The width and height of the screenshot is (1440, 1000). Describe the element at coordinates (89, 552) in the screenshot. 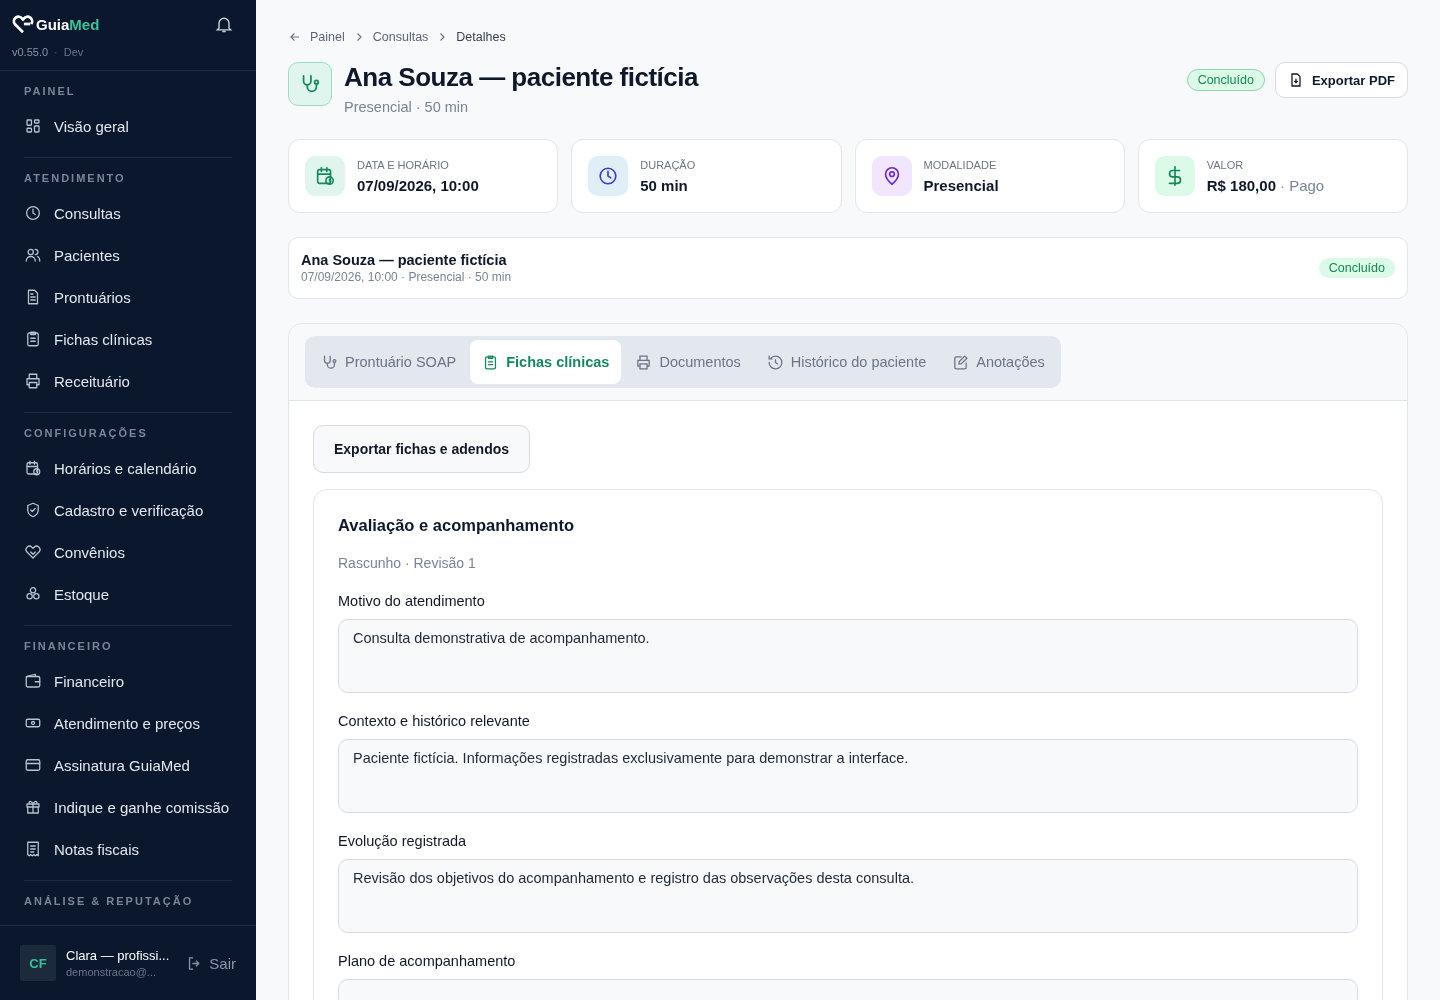

I see `nav-label: Convênios` at that location.